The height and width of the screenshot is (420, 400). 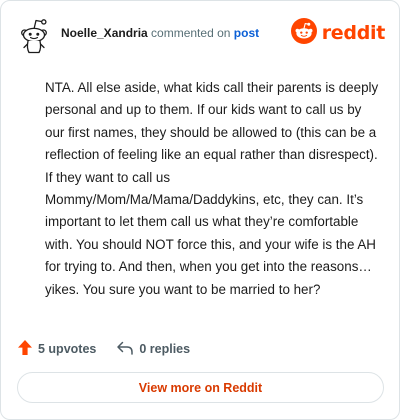 What do you see at coordinates (303, 33) in the screenshot?
I see `reddit-logo-icon` at bounding box center [303, 33].